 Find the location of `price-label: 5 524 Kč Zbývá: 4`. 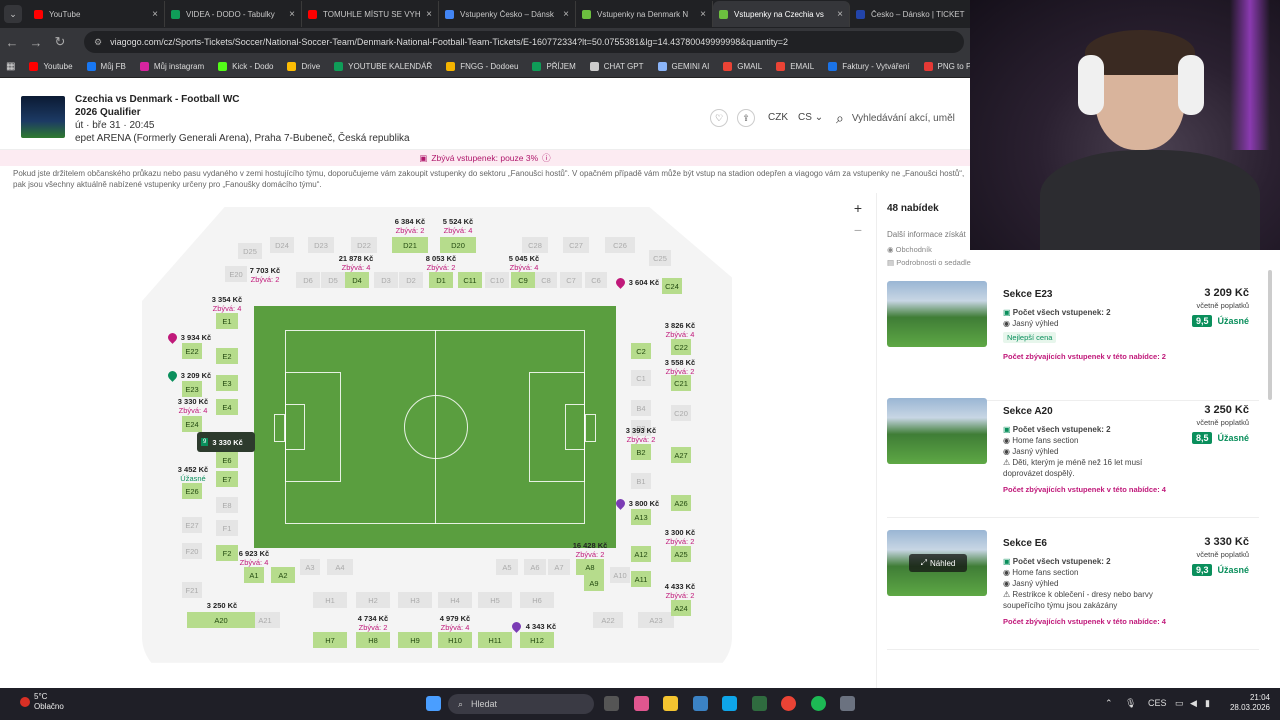

price-label: 5 524 Kč Zbývá: 4 is located at coordinates (458, 226).